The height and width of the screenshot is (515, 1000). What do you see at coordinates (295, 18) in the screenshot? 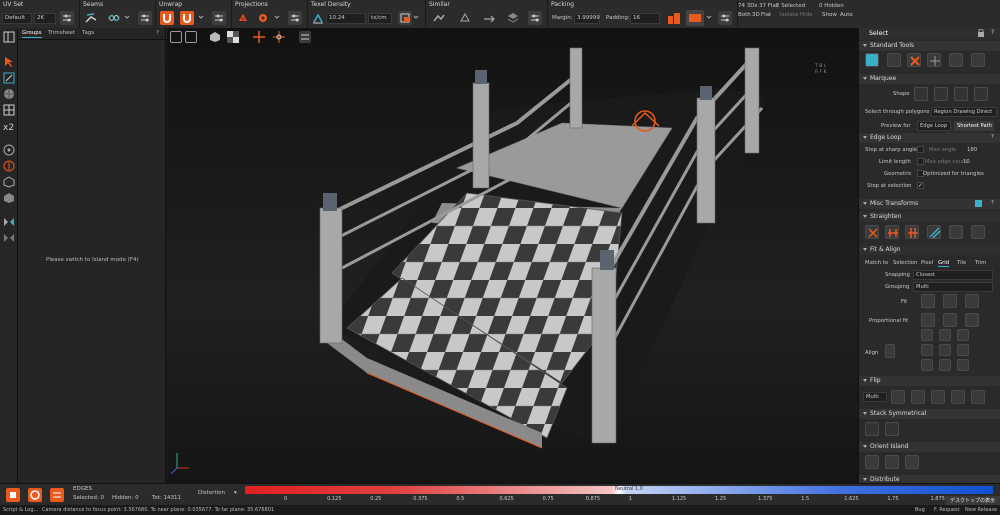
I see `projection-settings-icon` at bounding box center [295, 18].